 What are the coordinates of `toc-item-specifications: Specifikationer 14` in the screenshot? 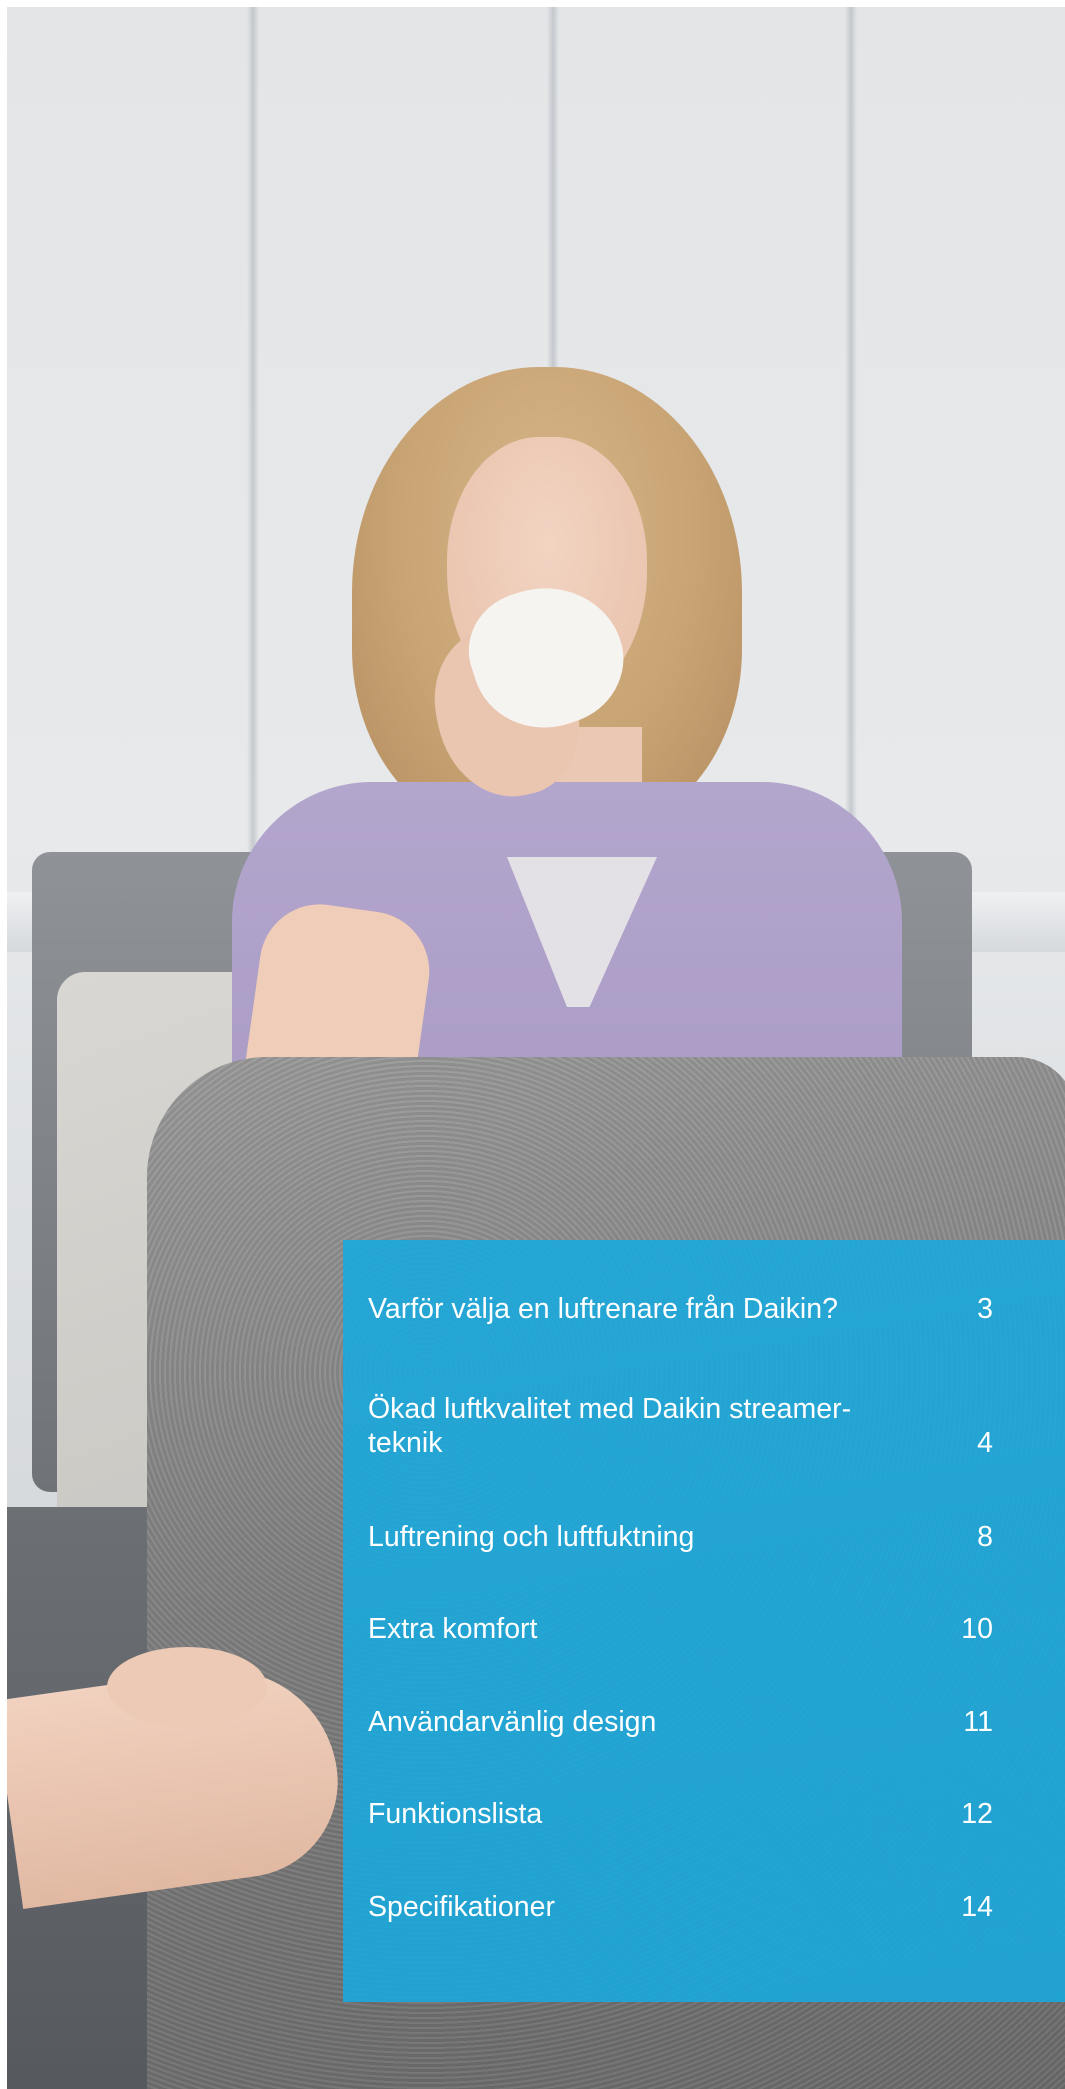 It's located at (680, 1907).